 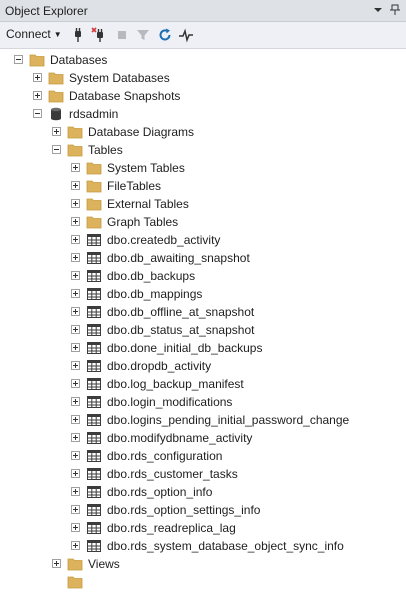 I want to click on tree-node: External Tables, so click(x=203, y=204).